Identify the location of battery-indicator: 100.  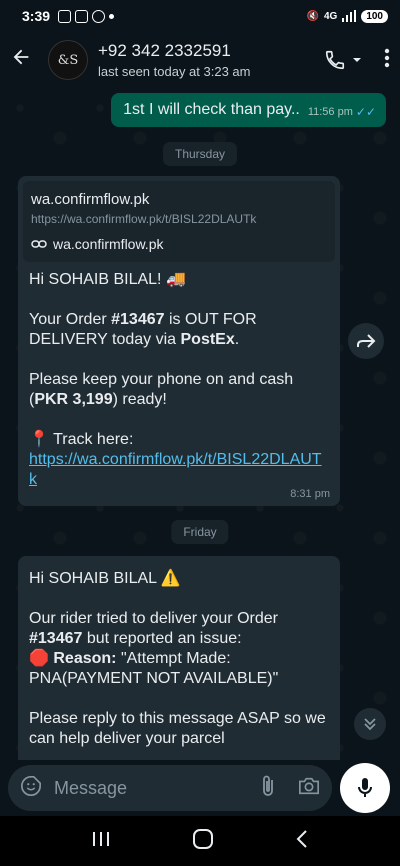
(374, 16).